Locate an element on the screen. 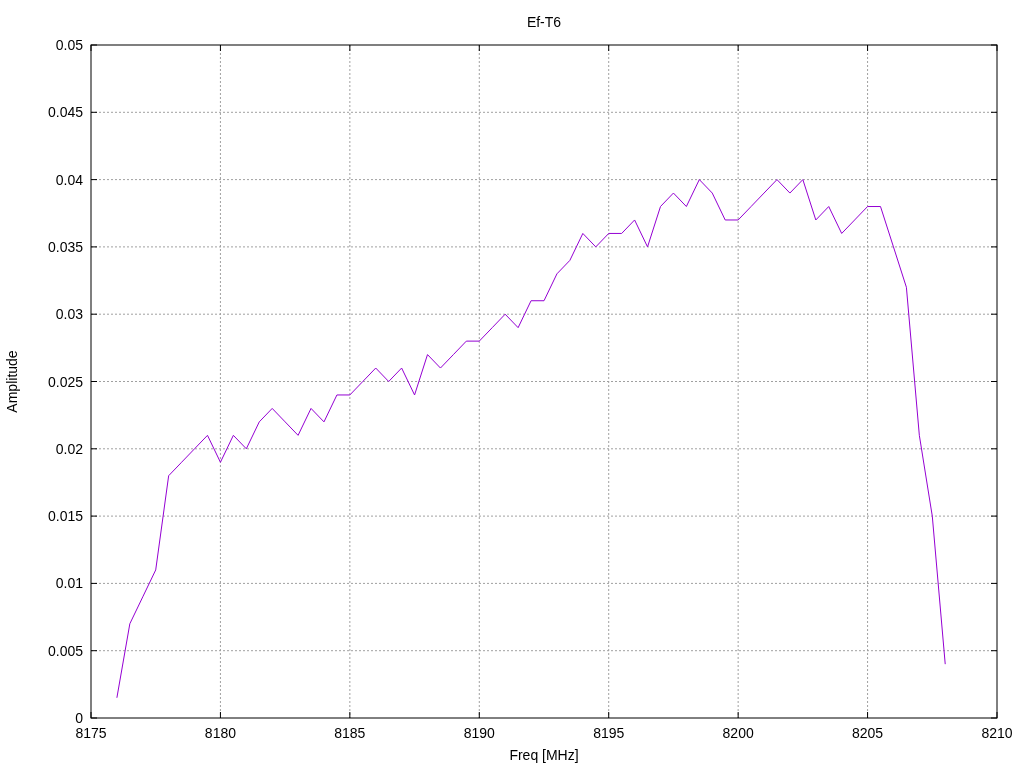 Image resolution: width=1024 pixels, height=768 pixels. x-tick-label: 8175 is located at coordinates (91, 733).